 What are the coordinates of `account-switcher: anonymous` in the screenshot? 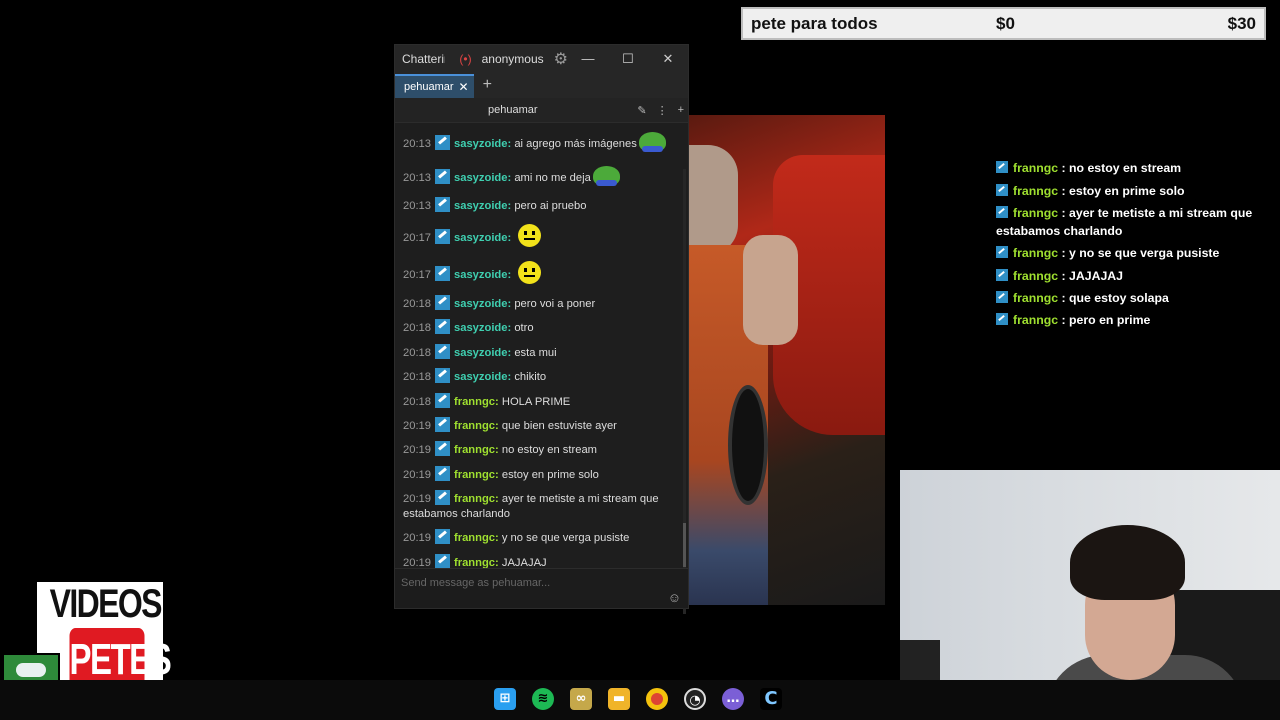 It's located at (513, 59).